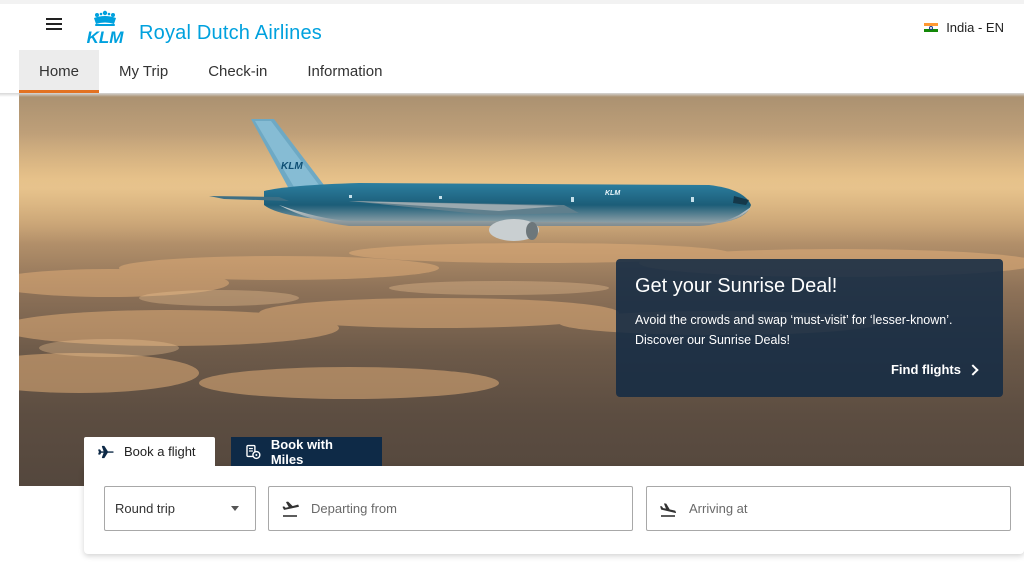  Describe the element at coordinates (512, 27) in the screenshot. I see `site-header: KLM Royal Dutch Airlines India - EN` at that location.